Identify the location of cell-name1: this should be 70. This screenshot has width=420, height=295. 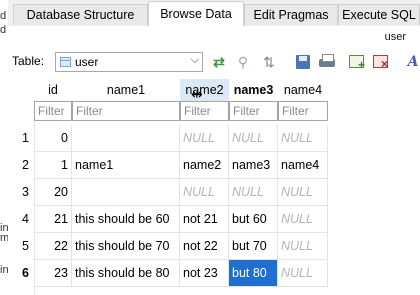
(126, 246).